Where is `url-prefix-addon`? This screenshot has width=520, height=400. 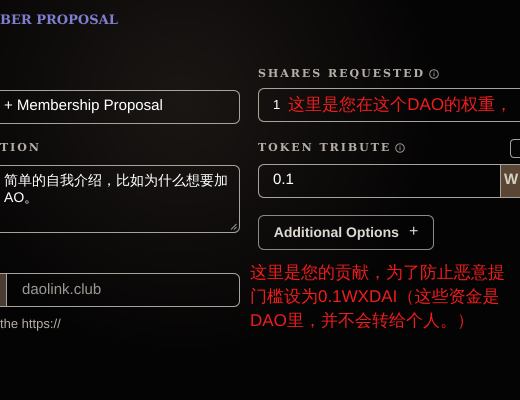 url-prefix-addon is located at coordinates (3, 290).